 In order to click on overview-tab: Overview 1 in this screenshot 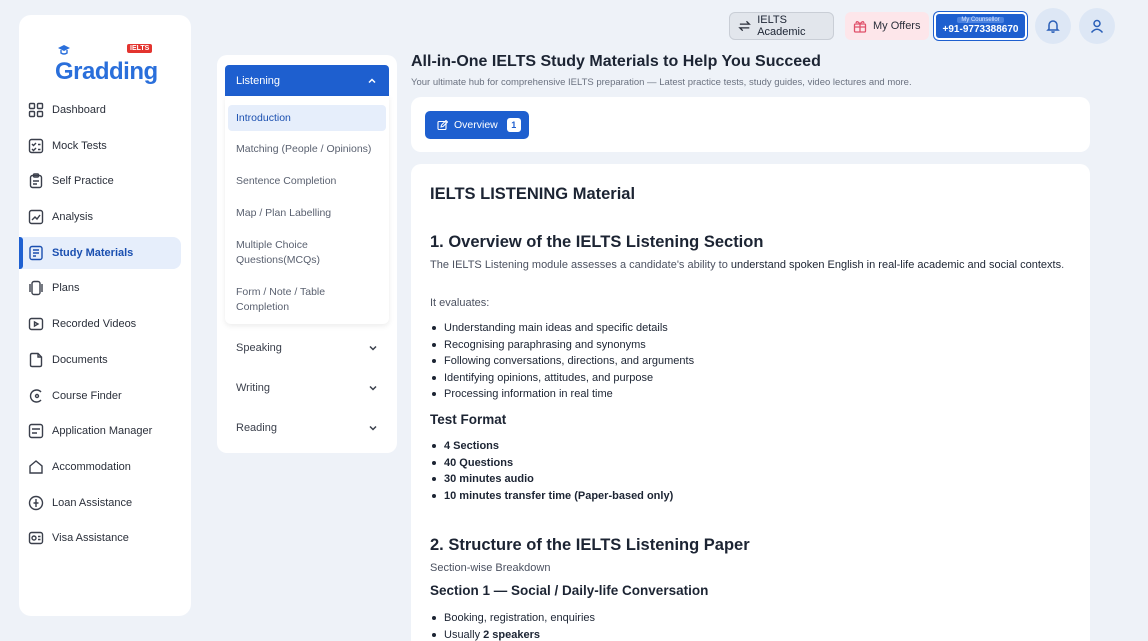, I will do `click(477, 125)`.